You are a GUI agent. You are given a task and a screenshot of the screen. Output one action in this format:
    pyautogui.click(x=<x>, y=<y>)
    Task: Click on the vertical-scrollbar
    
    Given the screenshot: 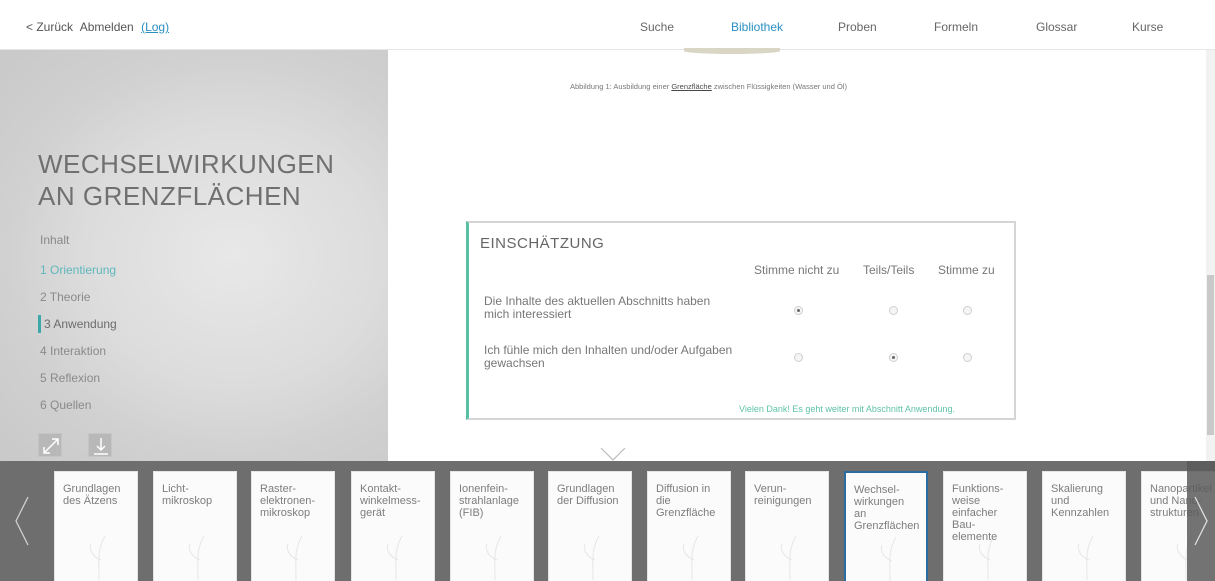 What is the action you would take?
    pyautogui.click(x=1210, y=255)
    